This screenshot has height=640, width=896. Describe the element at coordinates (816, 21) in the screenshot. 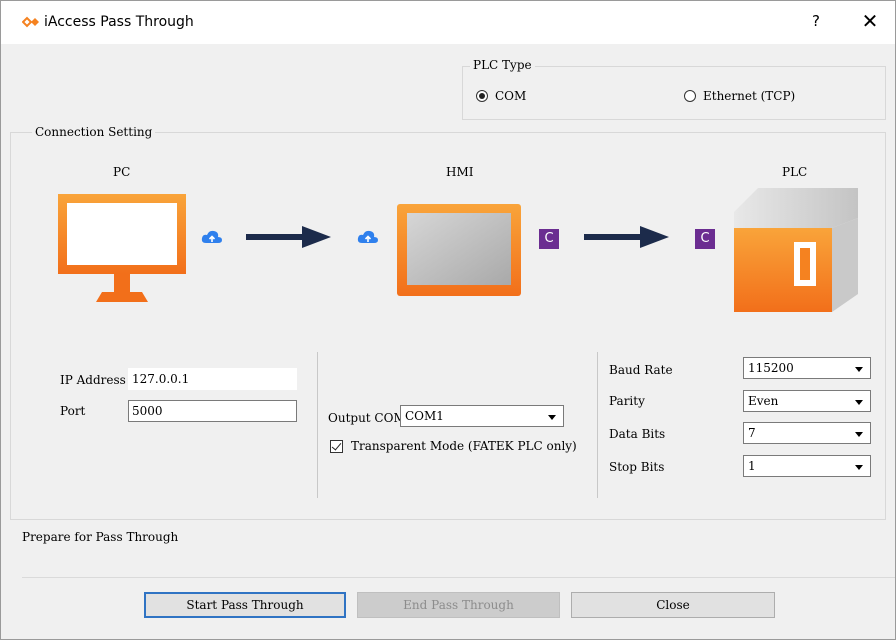

I see `help-button: ?` at that location.